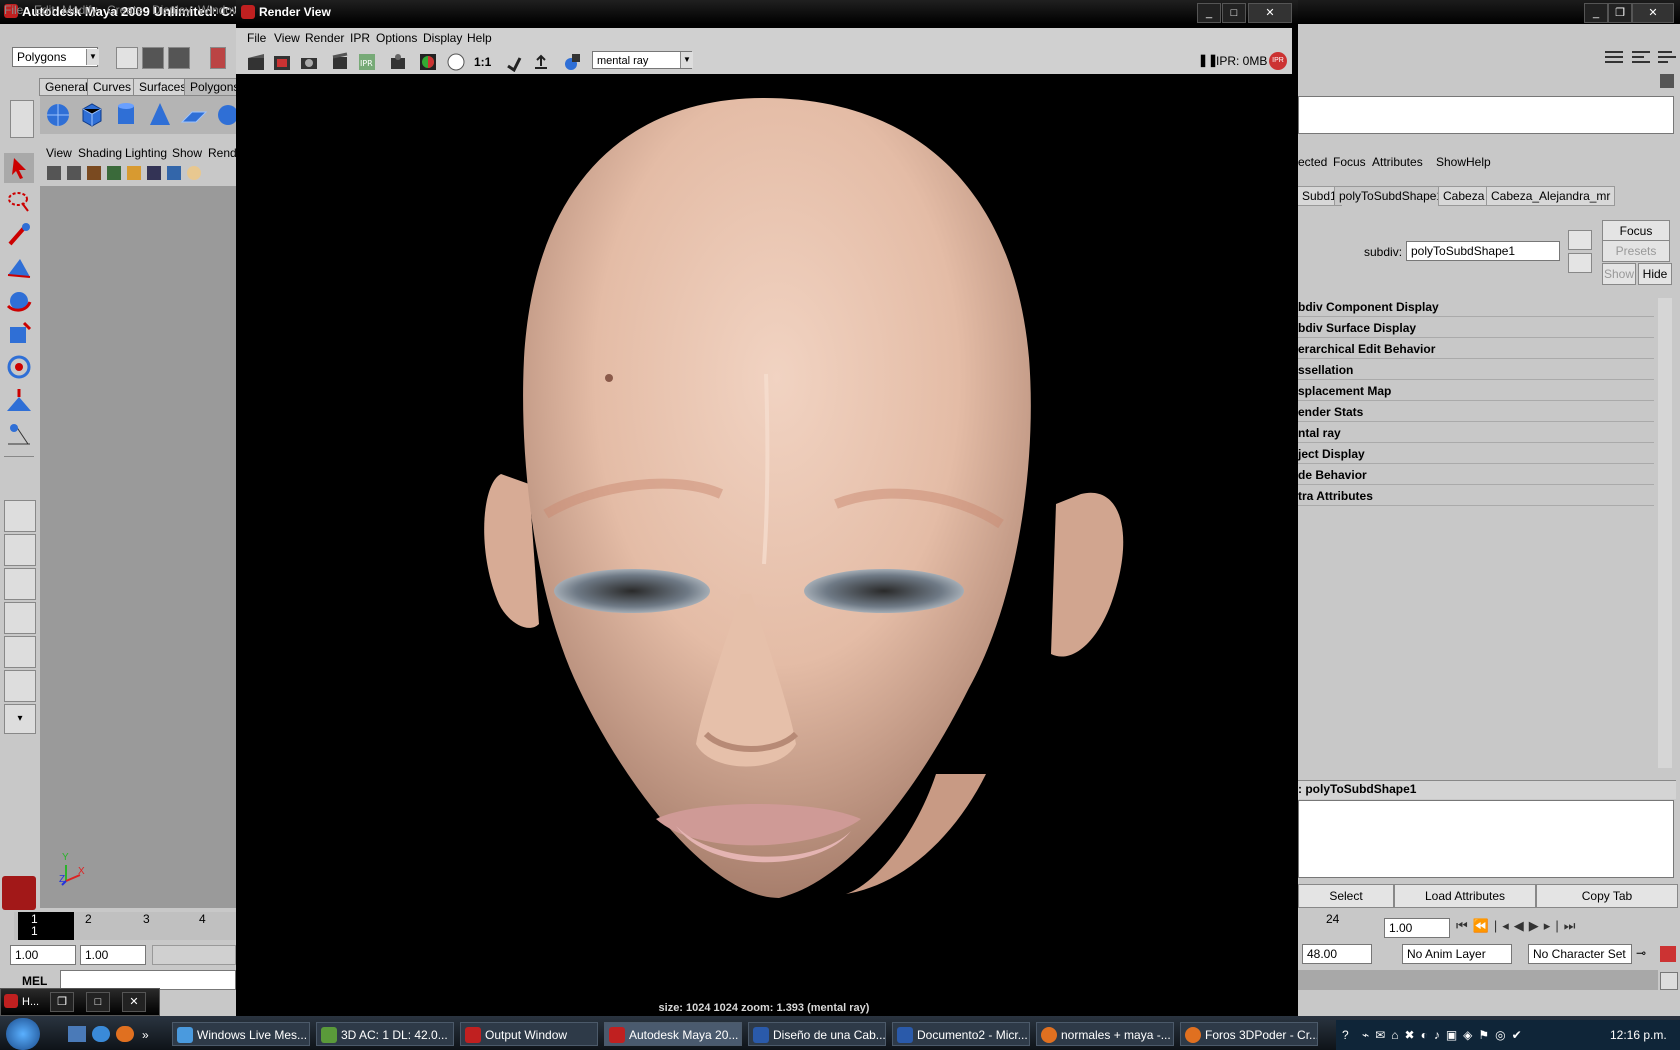  What do you see at coordinates (174, 173) in the screenshot?
I see `resolution-gate-icon` at bounding box center [174, 173].